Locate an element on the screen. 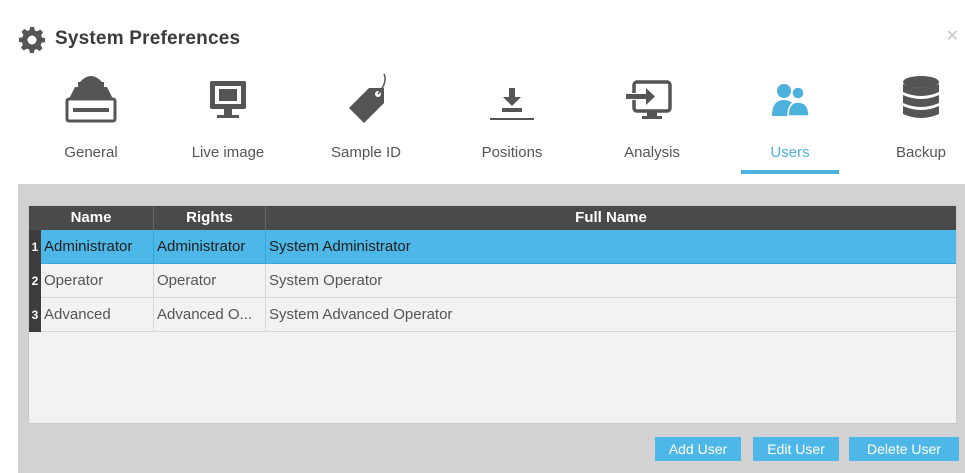 This screenshot has height=473, width=965. row-number: 2 is located at coordinates (35, 281).